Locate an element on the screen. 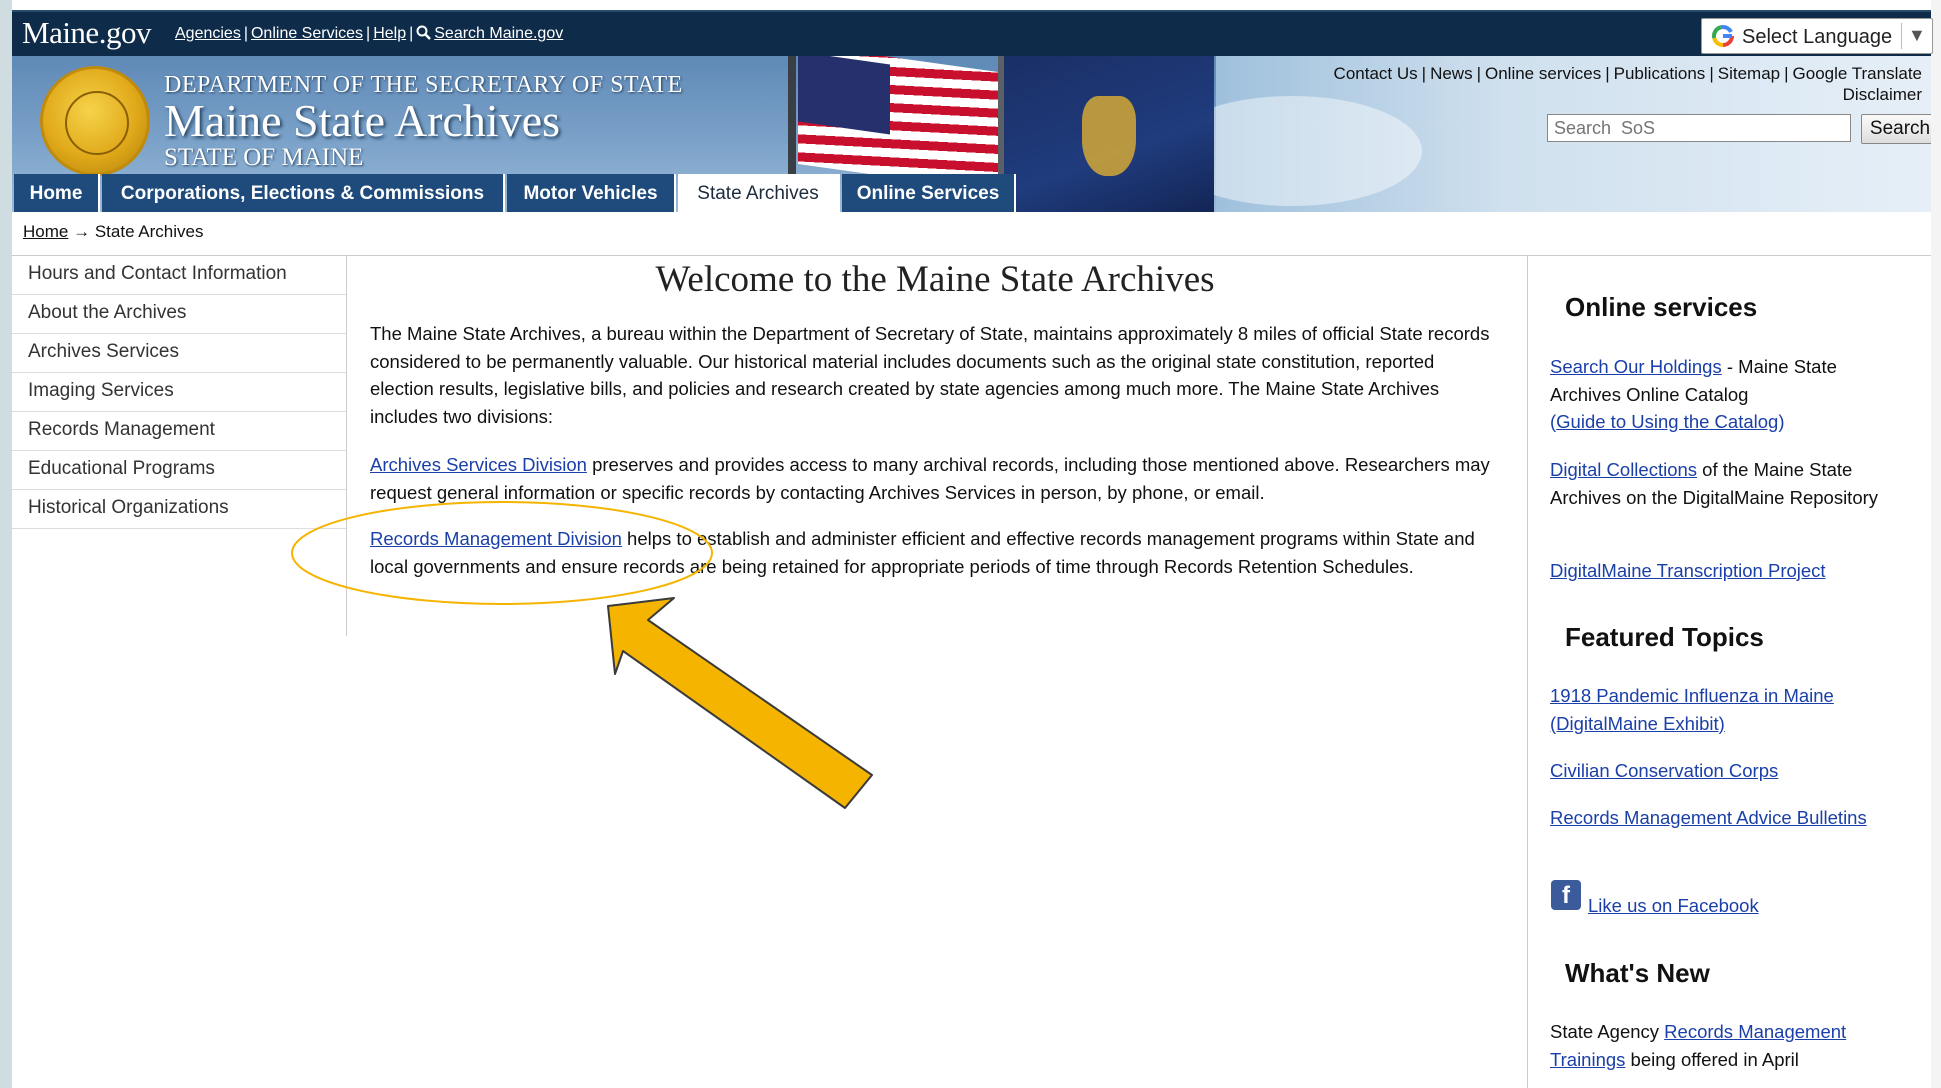 The width and height of the screenshot is (1941, 1088). guide-to-catalog-link: Guide to Using the Catalog is located at coordinates (1667, 421).